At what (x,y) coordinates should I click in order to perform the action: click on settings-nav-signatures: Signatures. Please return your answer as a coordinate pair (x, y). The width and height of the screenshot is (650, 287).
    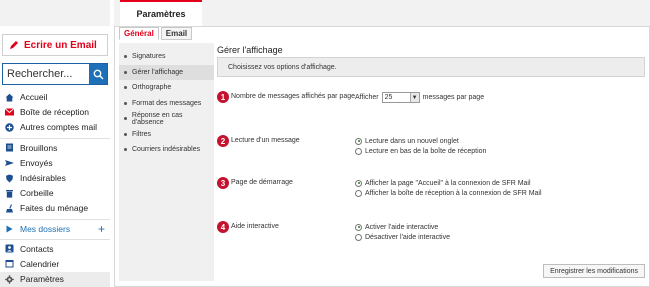
    Looking at the image, I should click on (166, 57).